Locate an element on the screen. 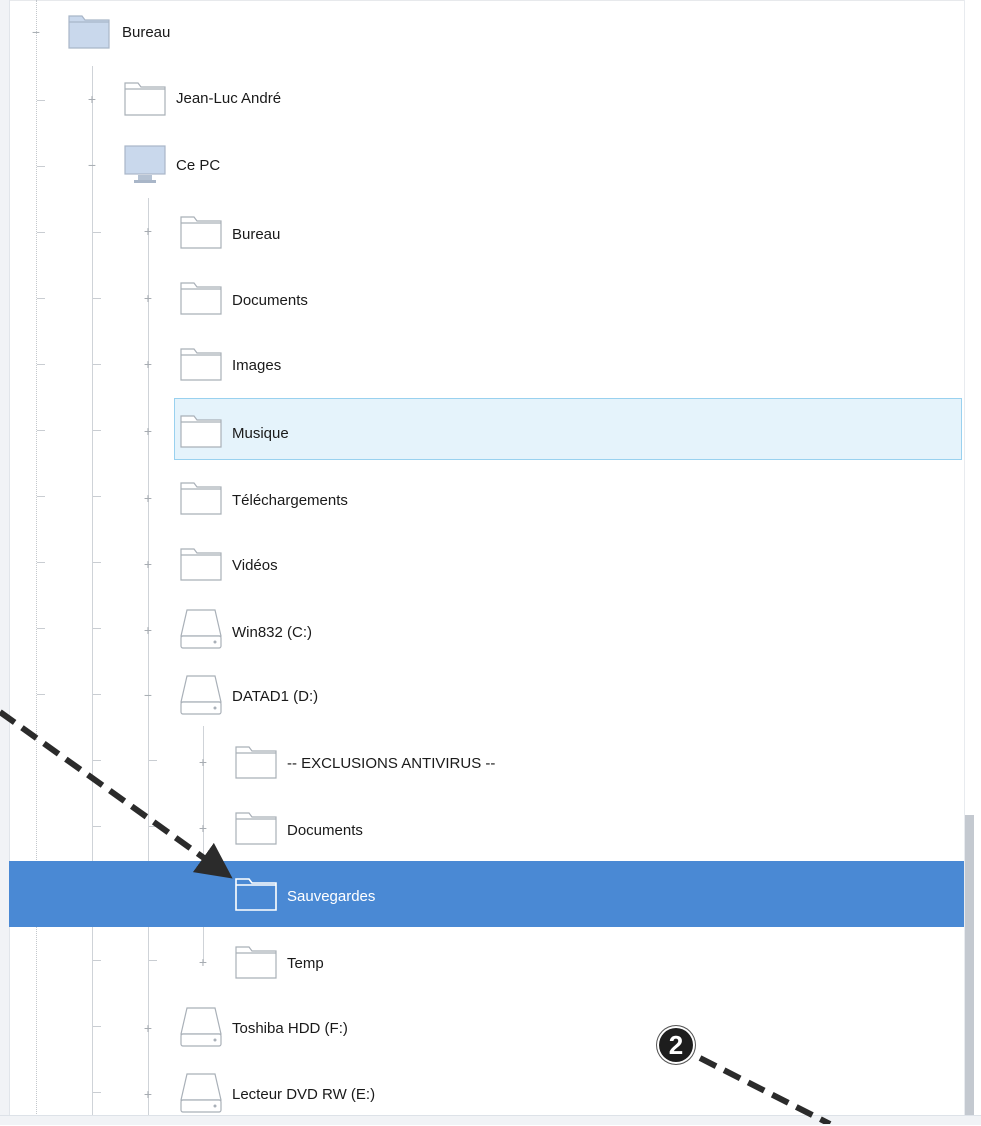 The width and height of the screenshot is (981, 1126). tree-item-bureau: + Bureau is located at coordinates (480, 231).